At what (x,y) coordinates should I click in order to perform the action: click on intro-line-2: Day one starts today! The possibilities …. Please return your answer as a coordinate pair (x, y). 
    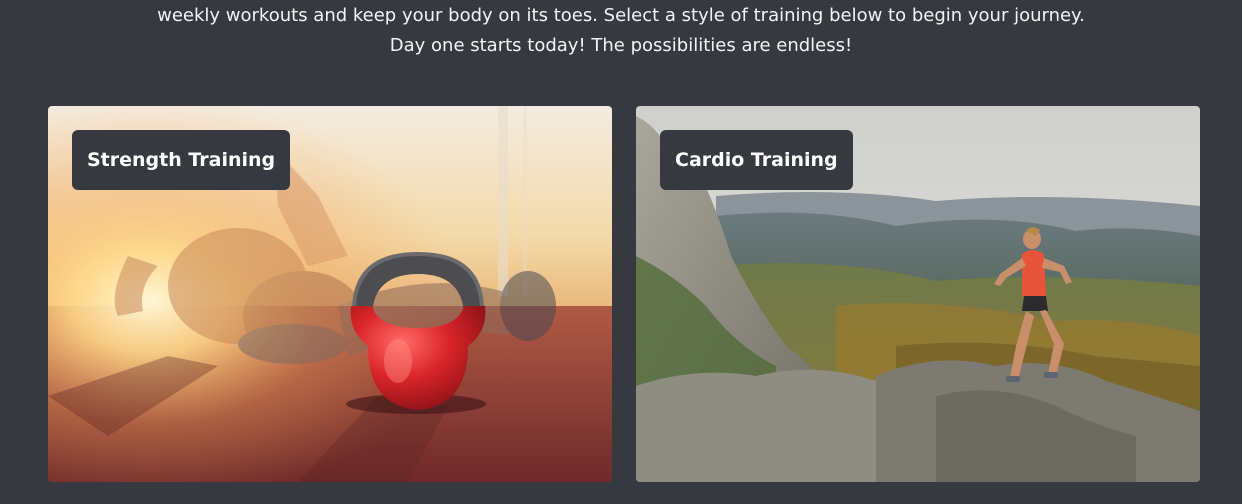
    Looking at the image, I should click on (621, 45).